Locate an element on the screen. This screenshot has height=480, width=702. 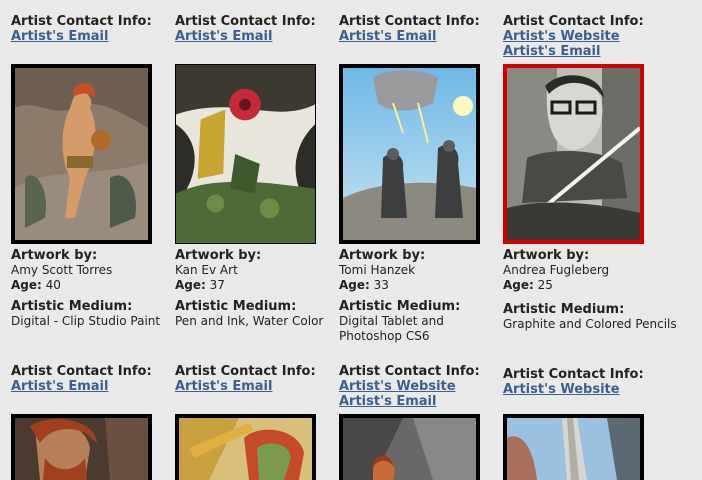
artist-age: 25 is located at coordinates (545, 285).